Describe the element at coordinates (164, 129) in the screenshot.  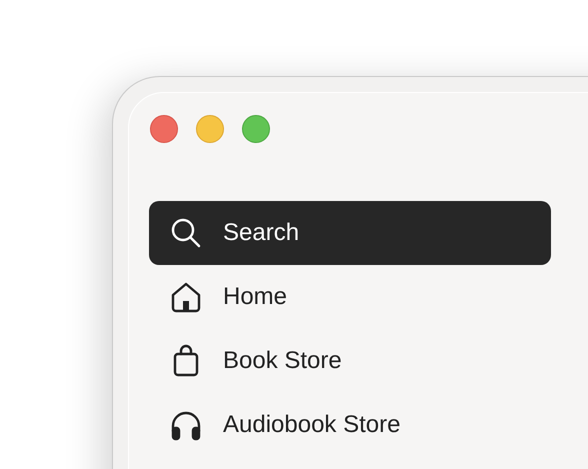
I see `close-button` at that location.